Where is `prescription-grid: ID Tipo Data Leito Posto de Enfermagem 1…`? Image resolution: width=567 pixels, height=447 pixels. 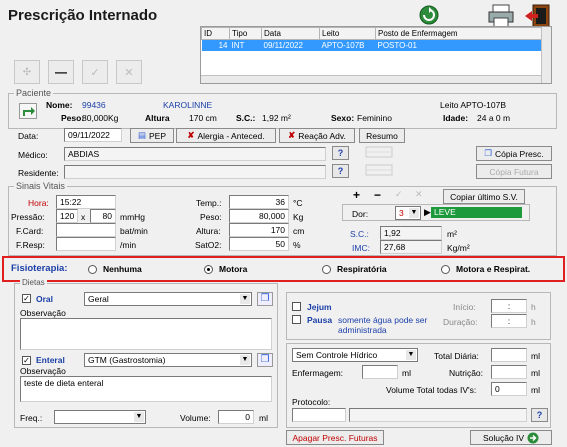
prescription-grid: ID Tipo Data Leito Posto de Enfermagem 1… is located at coordinates (376, 55).